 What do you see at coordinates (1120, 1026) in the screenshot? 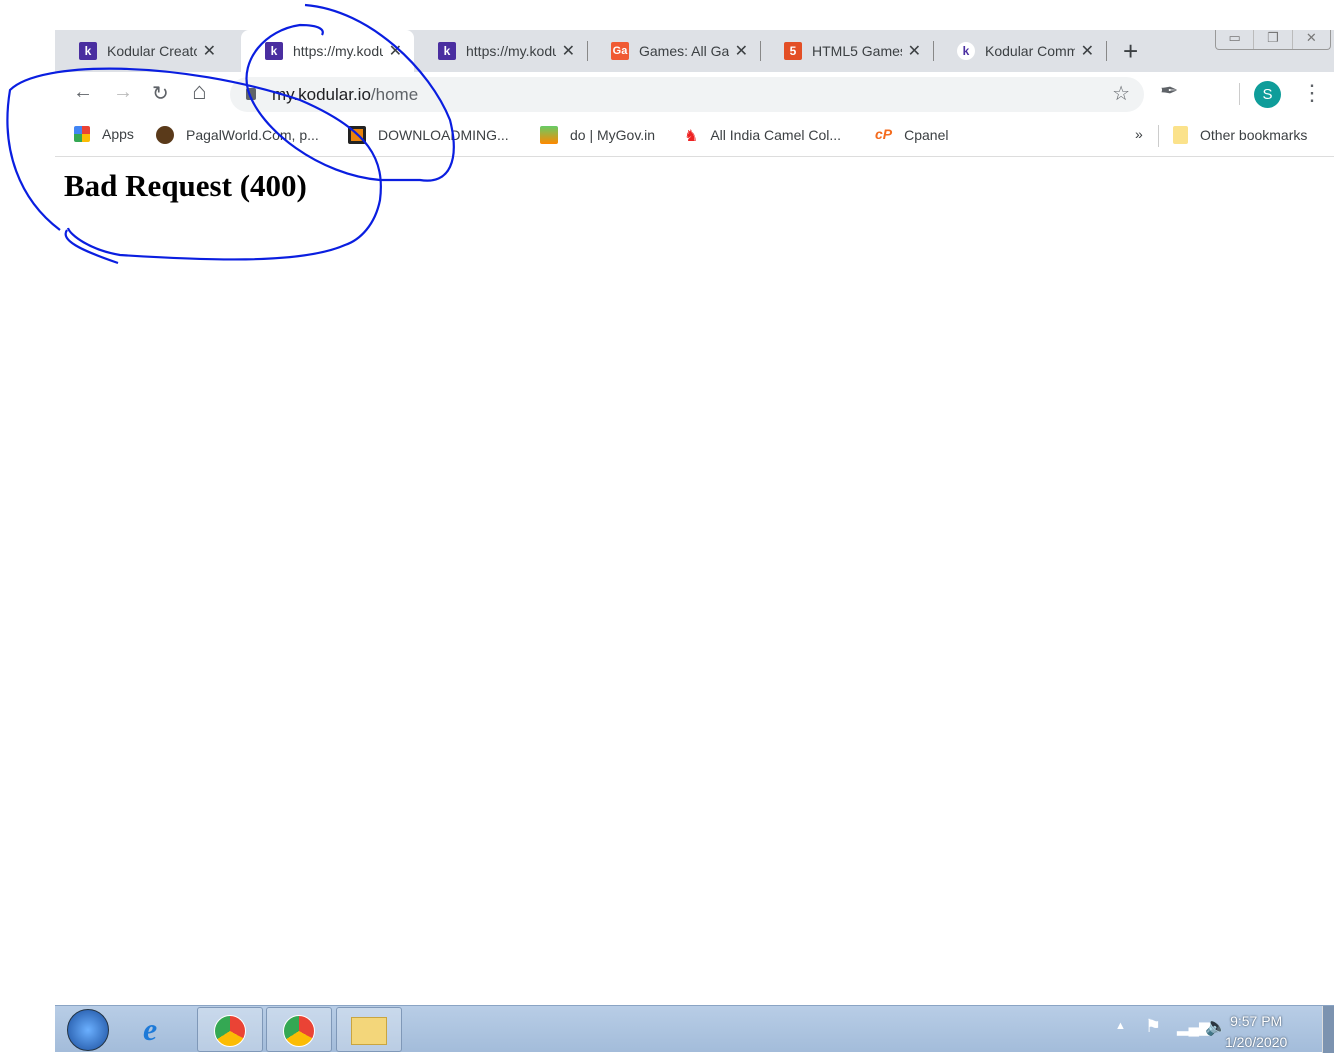
I see `show-hidden-icons-button: ▲` at bounding box center [1120, 1026].